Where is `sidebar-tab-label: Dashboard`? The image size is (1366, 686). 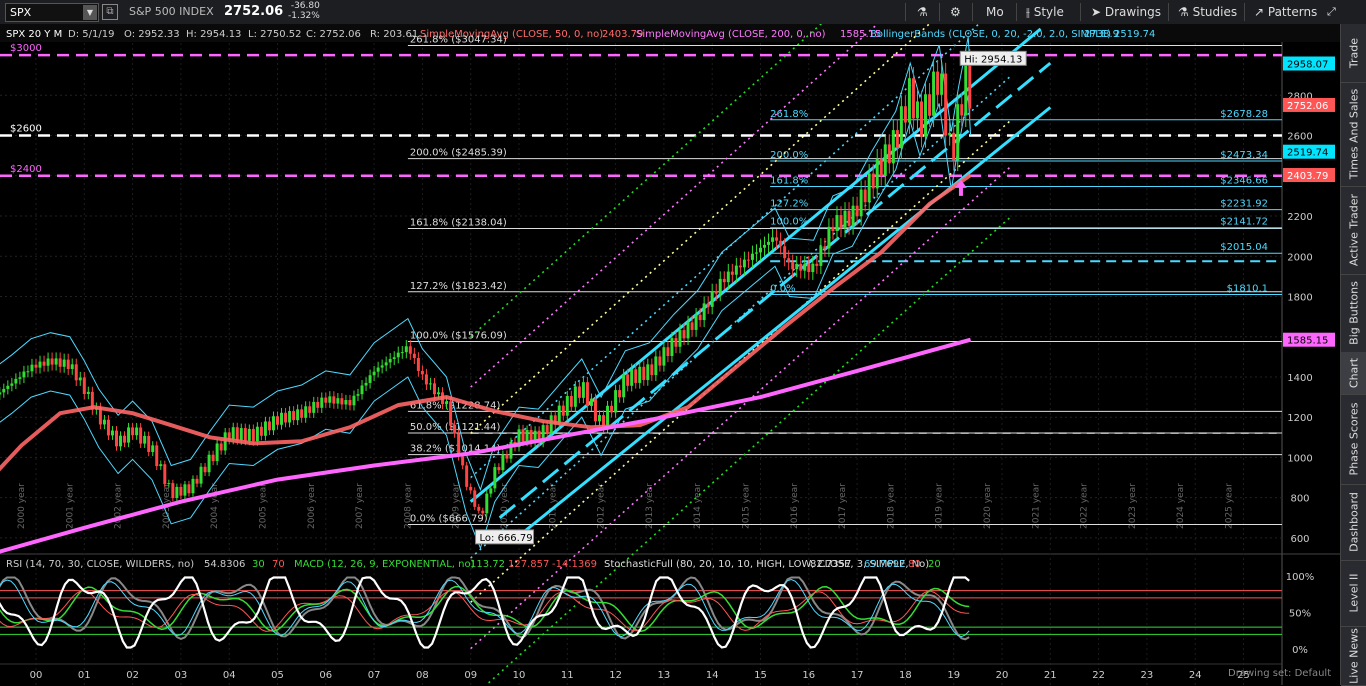 sidebar-tab-label: Dashboard is located at coordinates (1354, 522).